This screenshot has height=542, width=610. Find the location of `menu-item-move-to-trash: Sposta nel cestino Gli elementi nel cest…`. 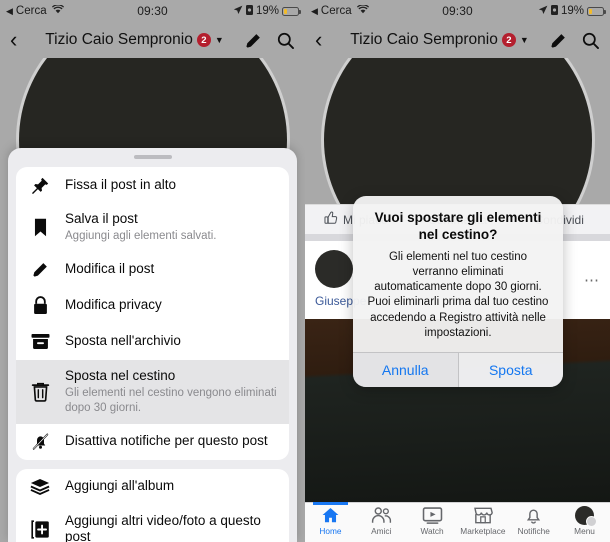

menu-item-move-to-trash: Sposta nel cestino Gli elementi nel cest… is located at coordinates (152, 391).